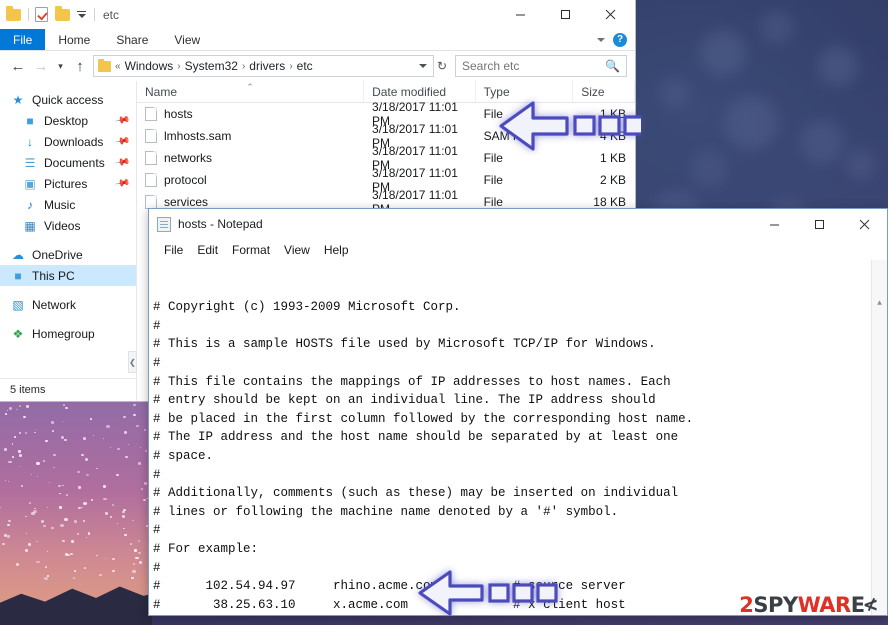 The width and height of the screenshot is (888, 625). What do you see at coordinates (879, 437) in the screenshot?
I see `notepad-scrollbar: ▲` at bounding box center [879, 437].